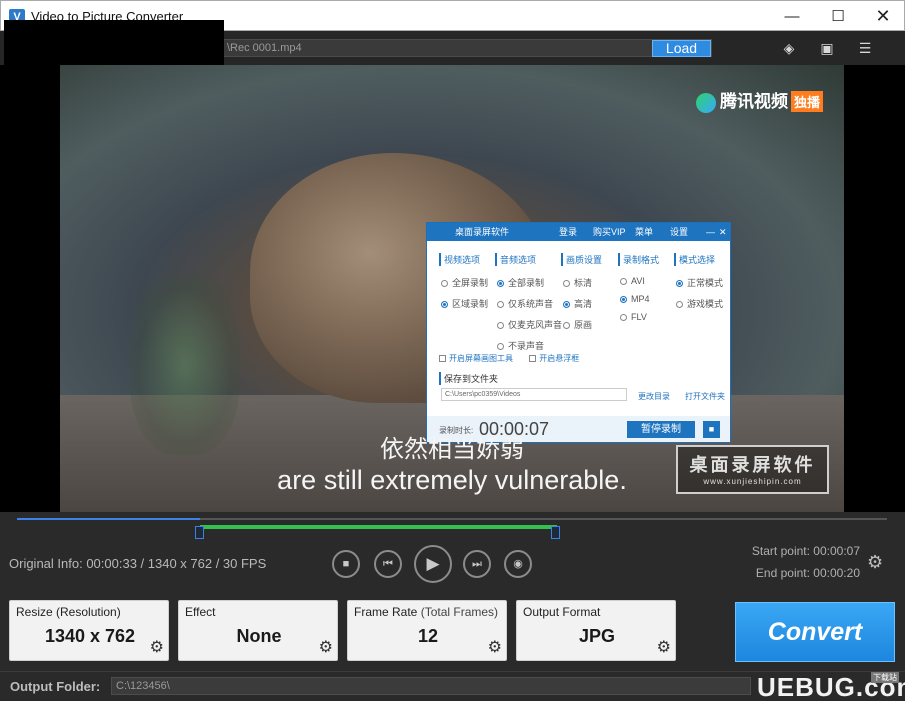  I want to click on video-path-field: \Rec 0001.mp4, so click(467, 48).